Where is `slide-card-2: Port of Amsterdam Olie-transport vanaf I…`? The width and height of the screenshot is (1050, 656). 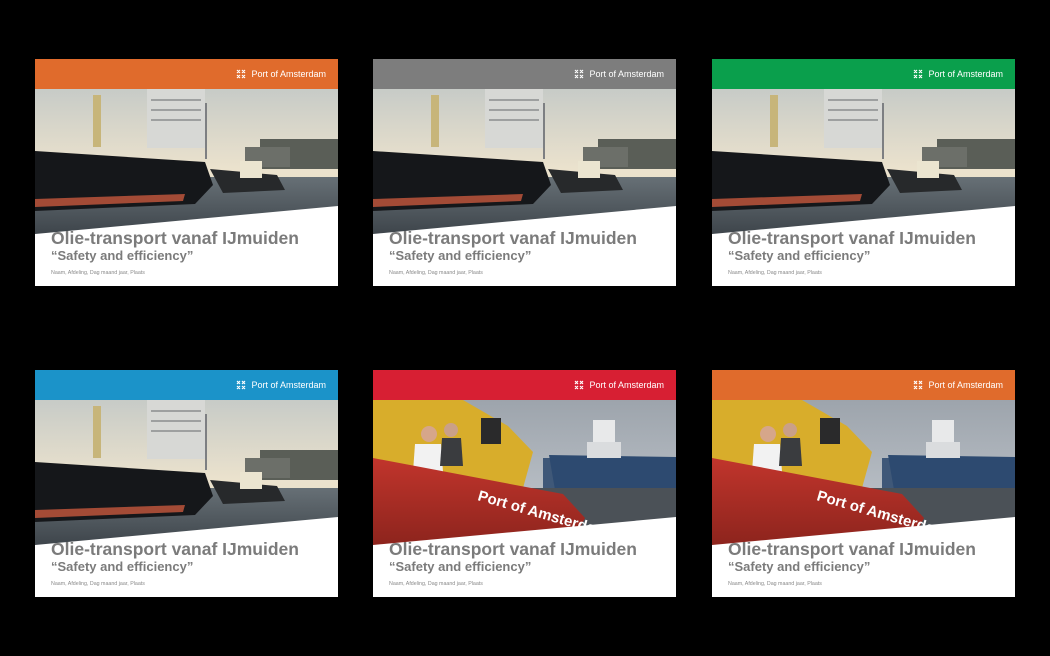
slide-card-2: Port of Amsterdam Olie-transport vanaf I… is located at coordinates (524, 172).